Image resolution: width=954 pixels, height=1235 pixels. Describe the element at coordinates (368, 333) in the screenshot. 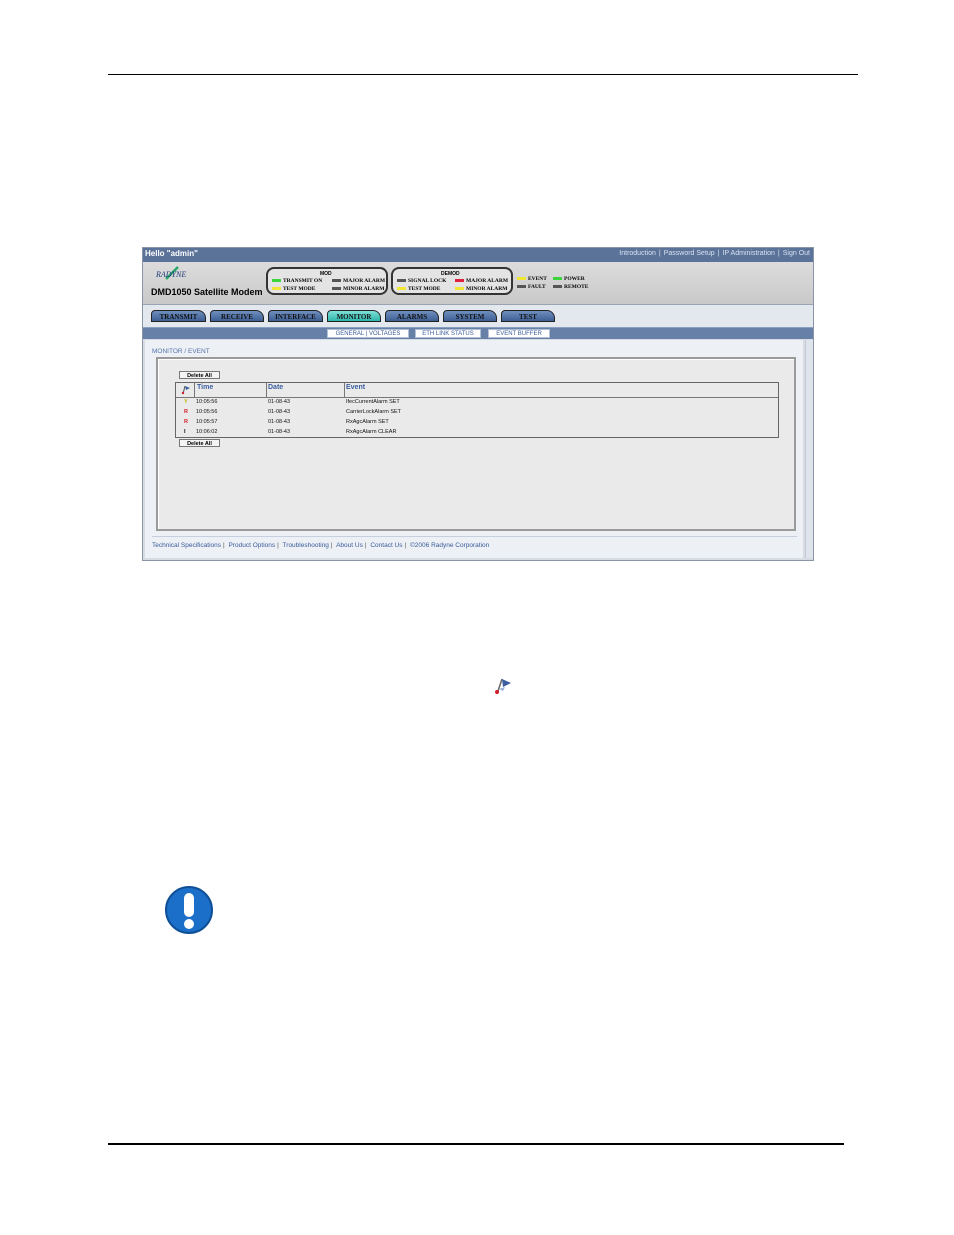

I see `subtab-general-voltages: GENERAL | VOLTAGES` at that location.